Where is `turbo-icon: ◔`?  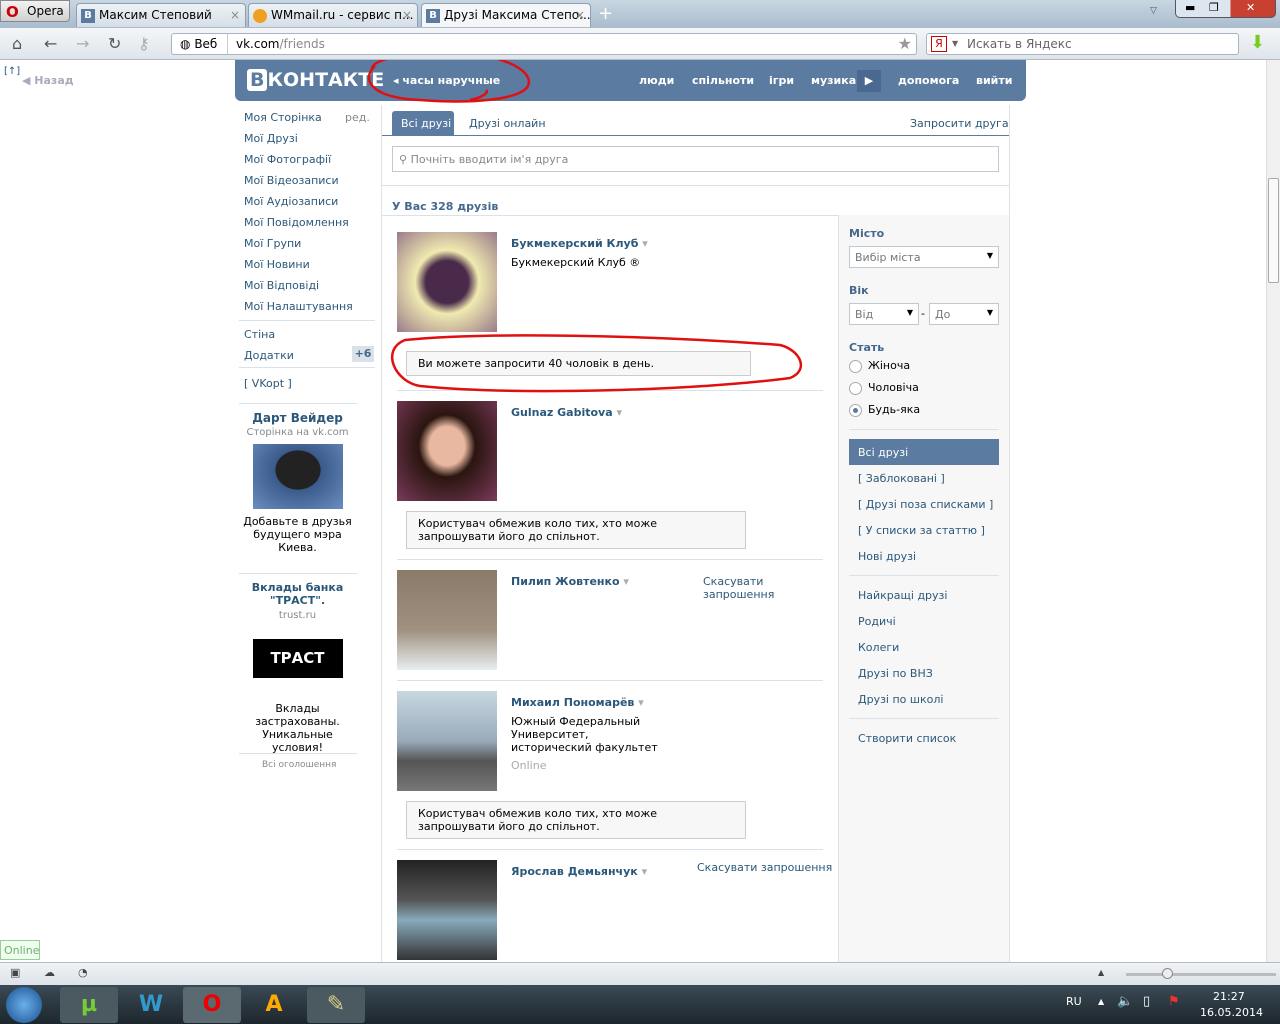 turbo-icon: ◔ is located at coordinates (83, 972).